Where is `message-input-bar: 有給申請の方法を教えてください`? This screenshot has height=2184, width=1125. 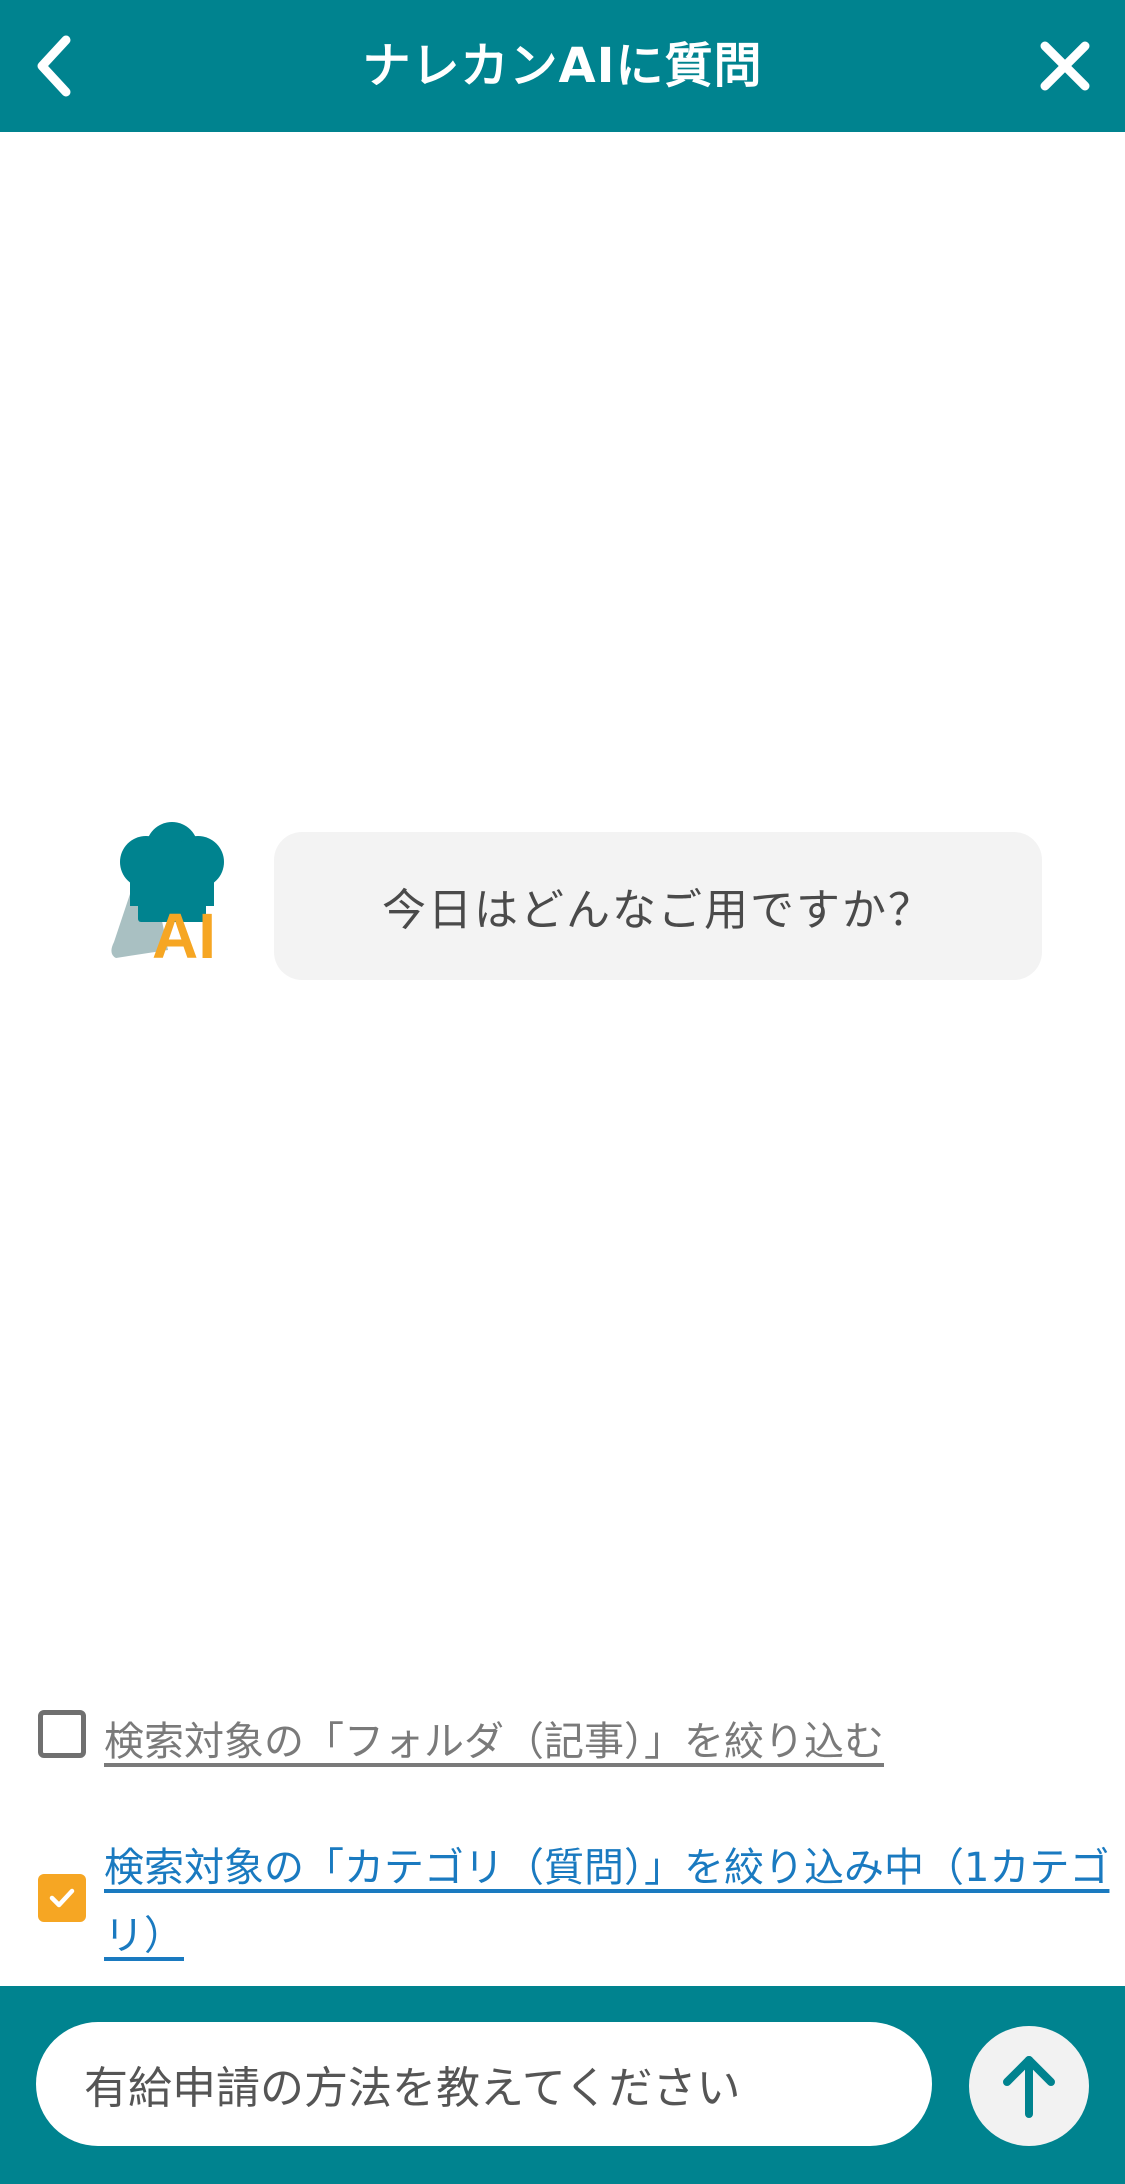 message-input-bar: 有給申請の方法を教えてください is located at coordinates (562, 2085).